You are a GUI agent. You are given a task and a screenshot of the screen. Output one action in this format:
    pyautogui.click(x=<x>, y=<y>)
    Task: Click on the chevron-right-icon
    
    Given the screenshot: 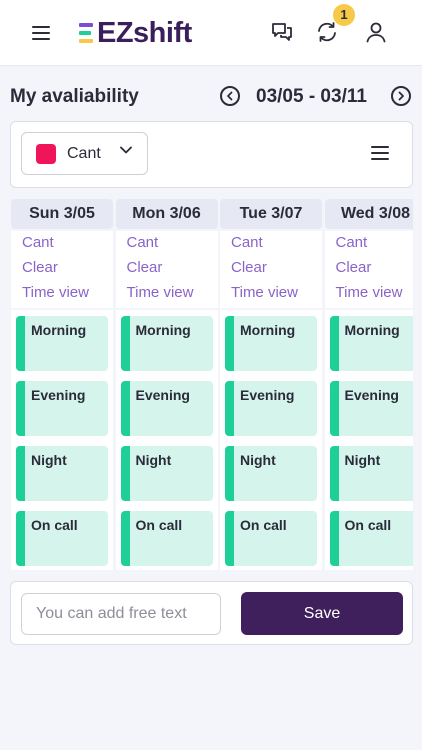 What is the action you would take?
    pyautogui.click(x=401, y=96)
    